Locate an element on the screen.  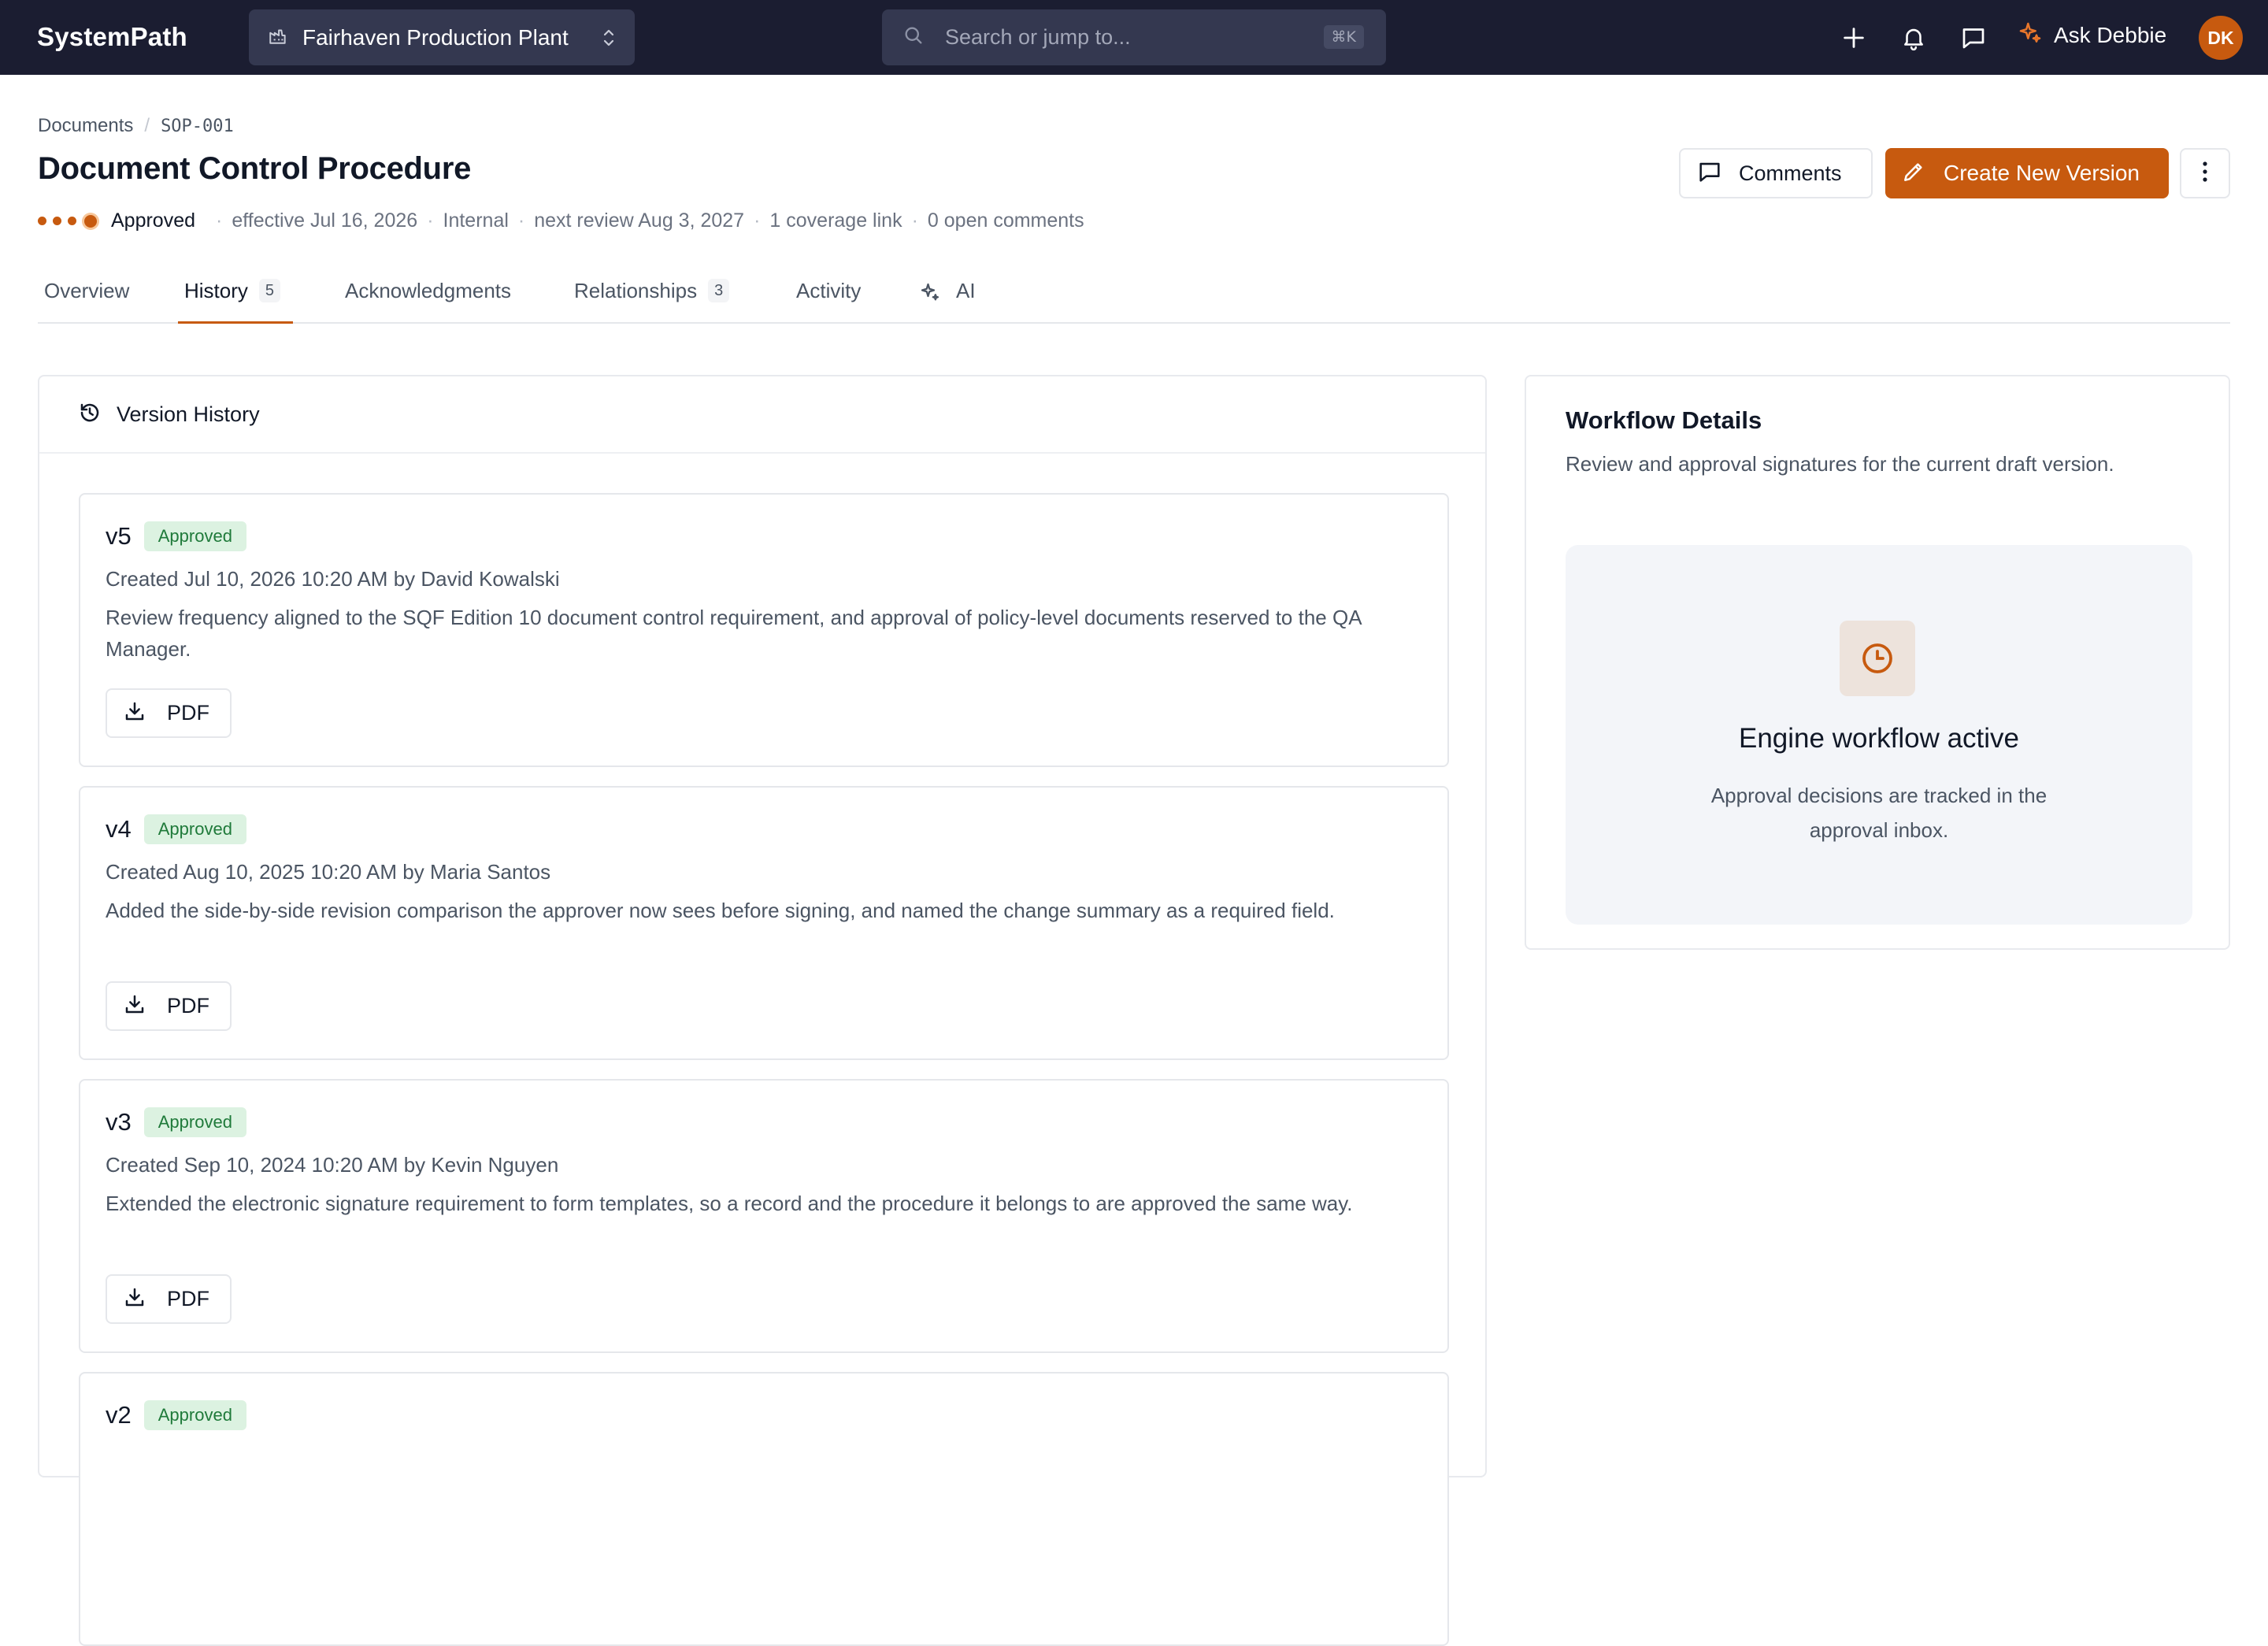
version-number: v5 is located at coordinates (119, 536).